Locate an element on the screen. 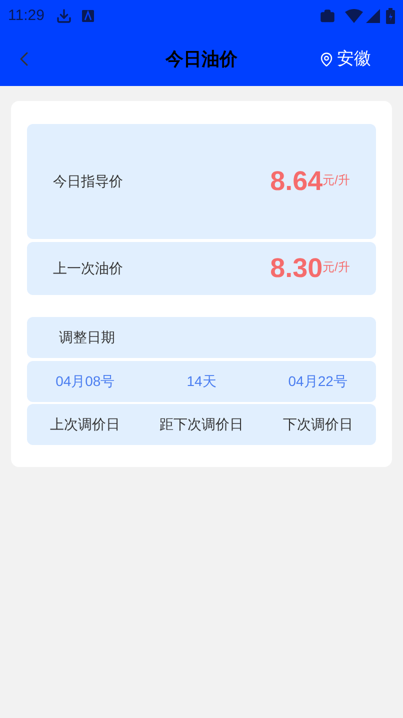  date-value: 14天 is located at coordinates (202, 381).